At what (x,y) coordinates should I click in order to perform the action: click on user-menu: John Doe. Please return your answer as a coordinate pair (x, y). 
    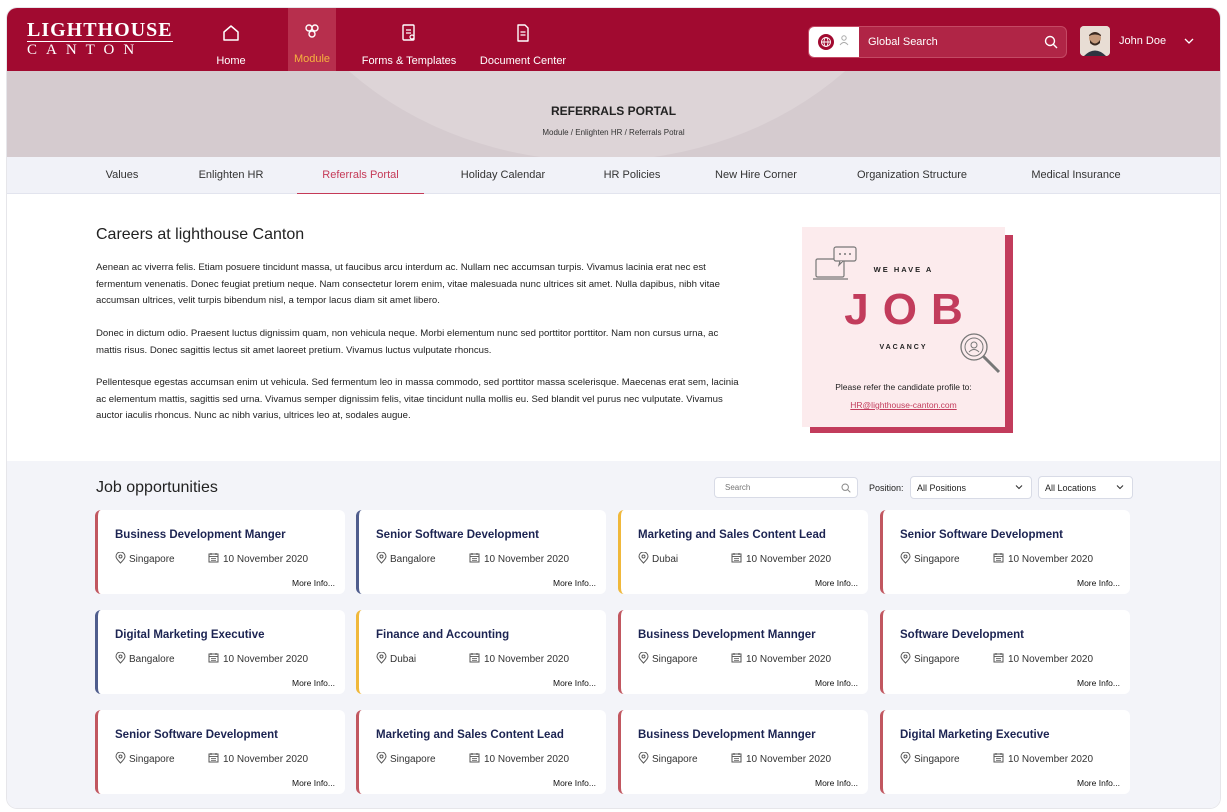
    Looking at the image, I should click on (1137, 41).